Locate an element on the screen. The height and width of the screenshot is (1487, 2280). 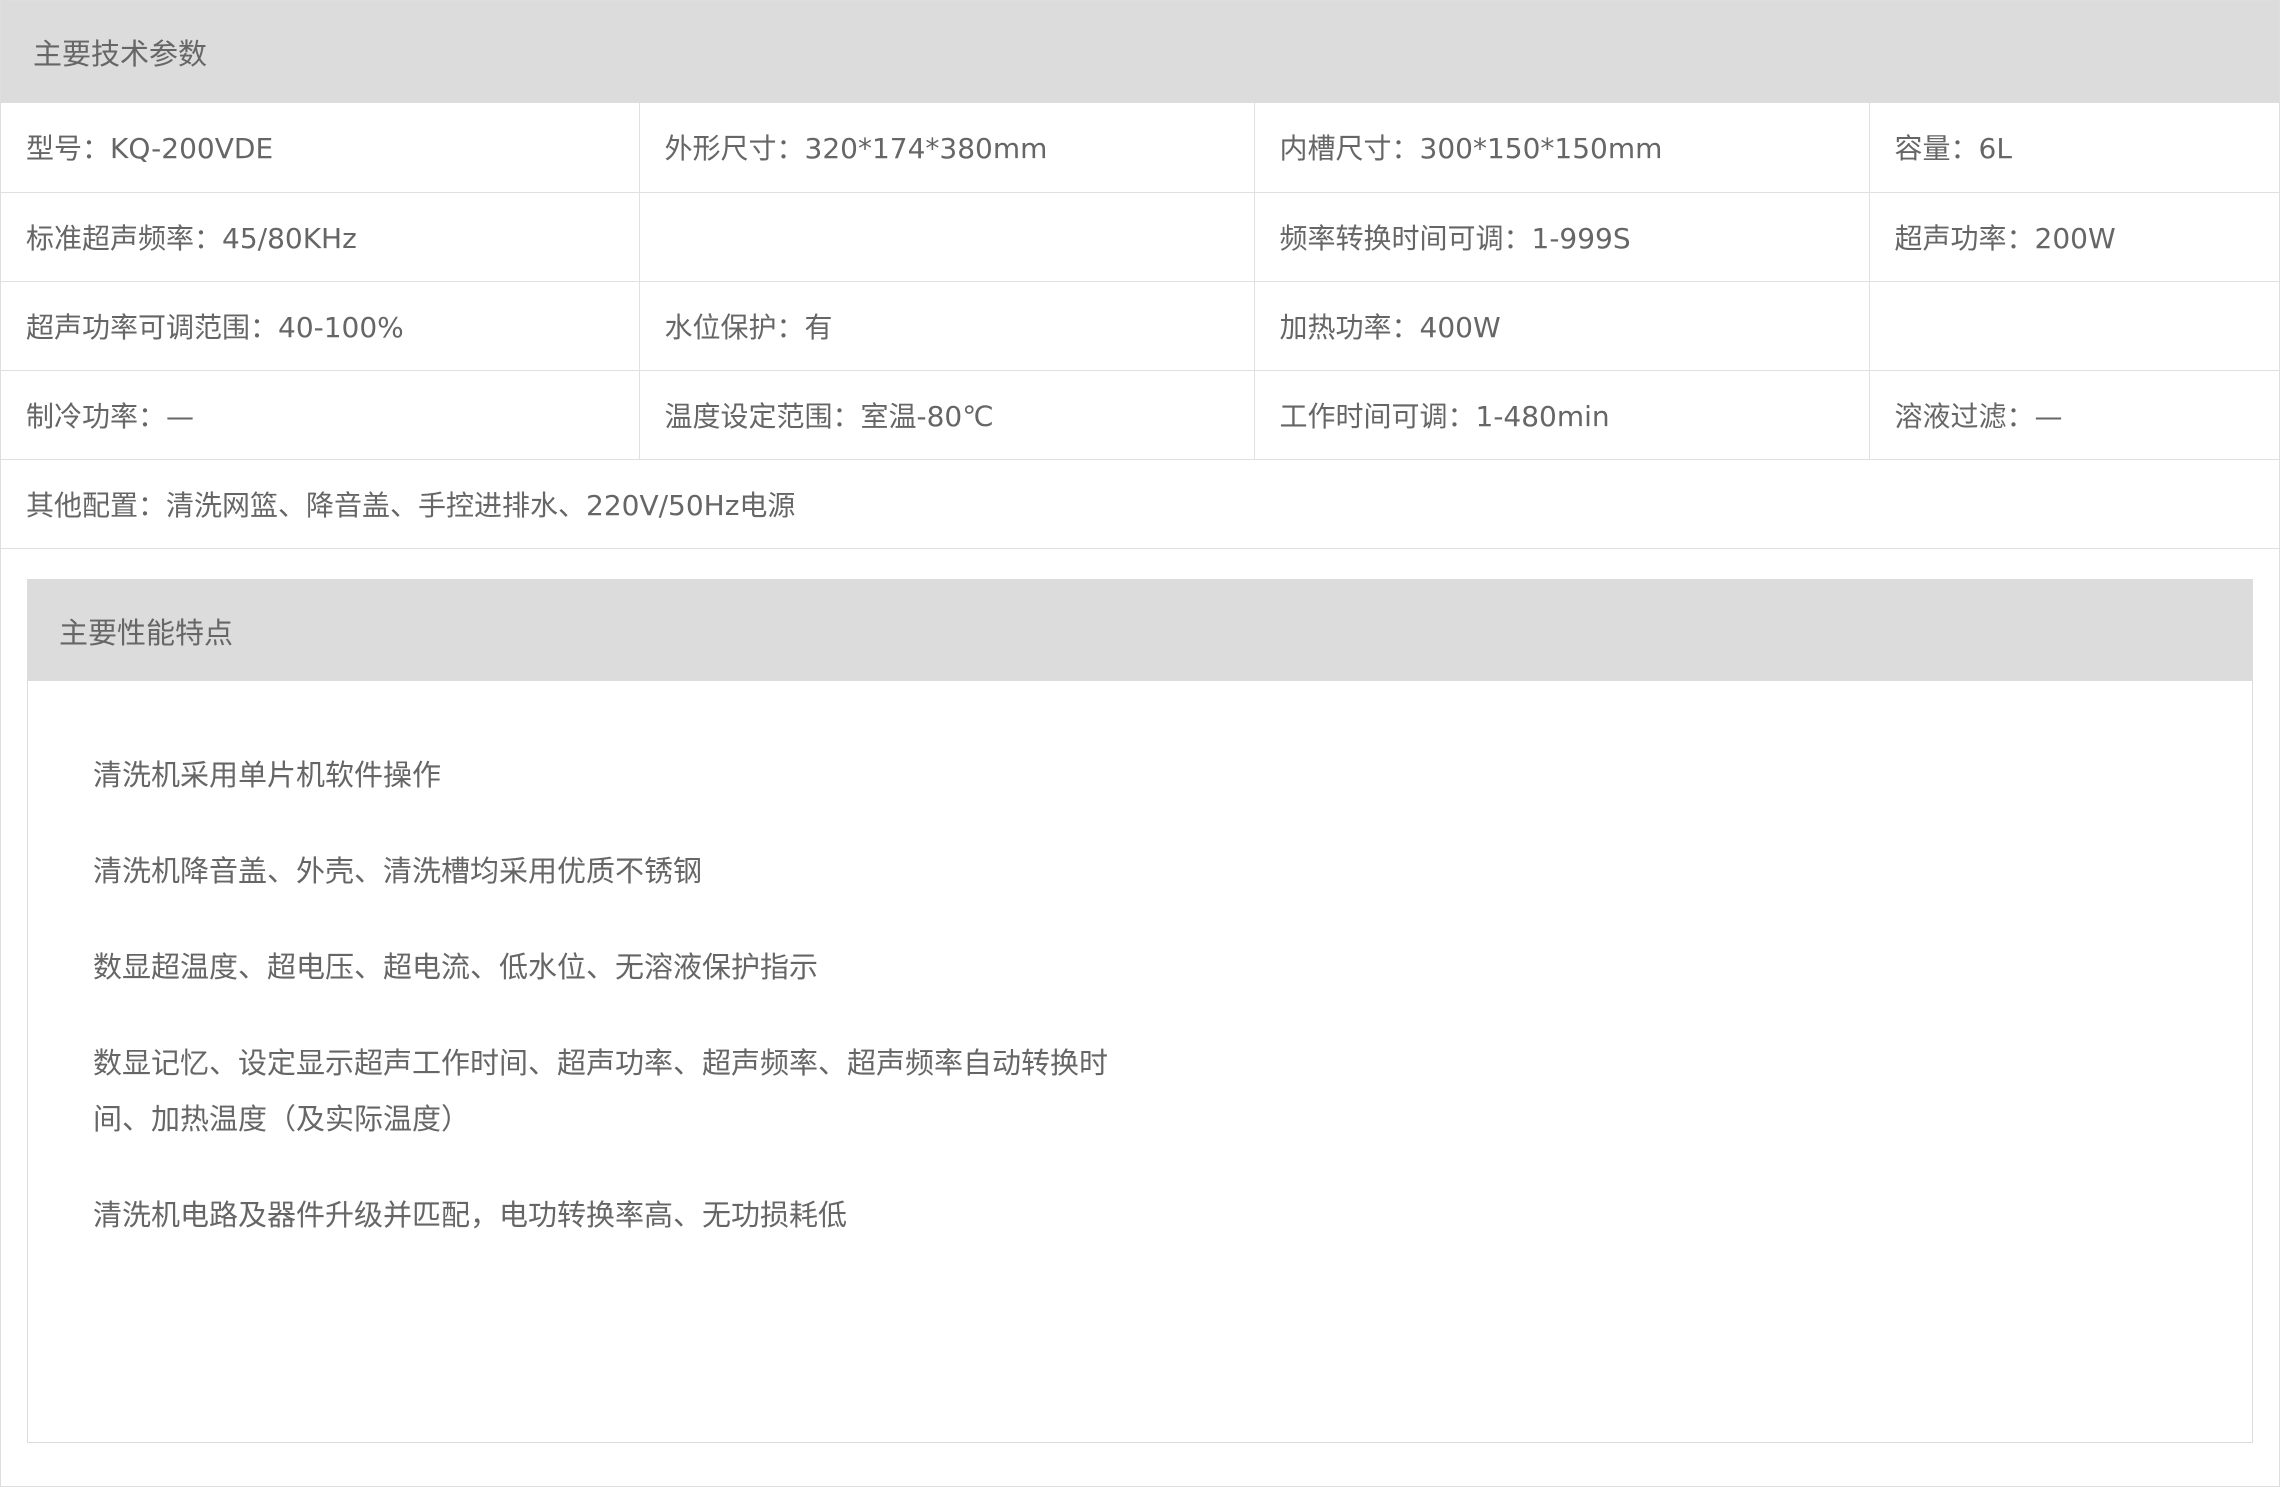
list-item: 数显超温度、超电压、超电流、低水位、无溶液保护指示 is located at coordinates (456, 967).